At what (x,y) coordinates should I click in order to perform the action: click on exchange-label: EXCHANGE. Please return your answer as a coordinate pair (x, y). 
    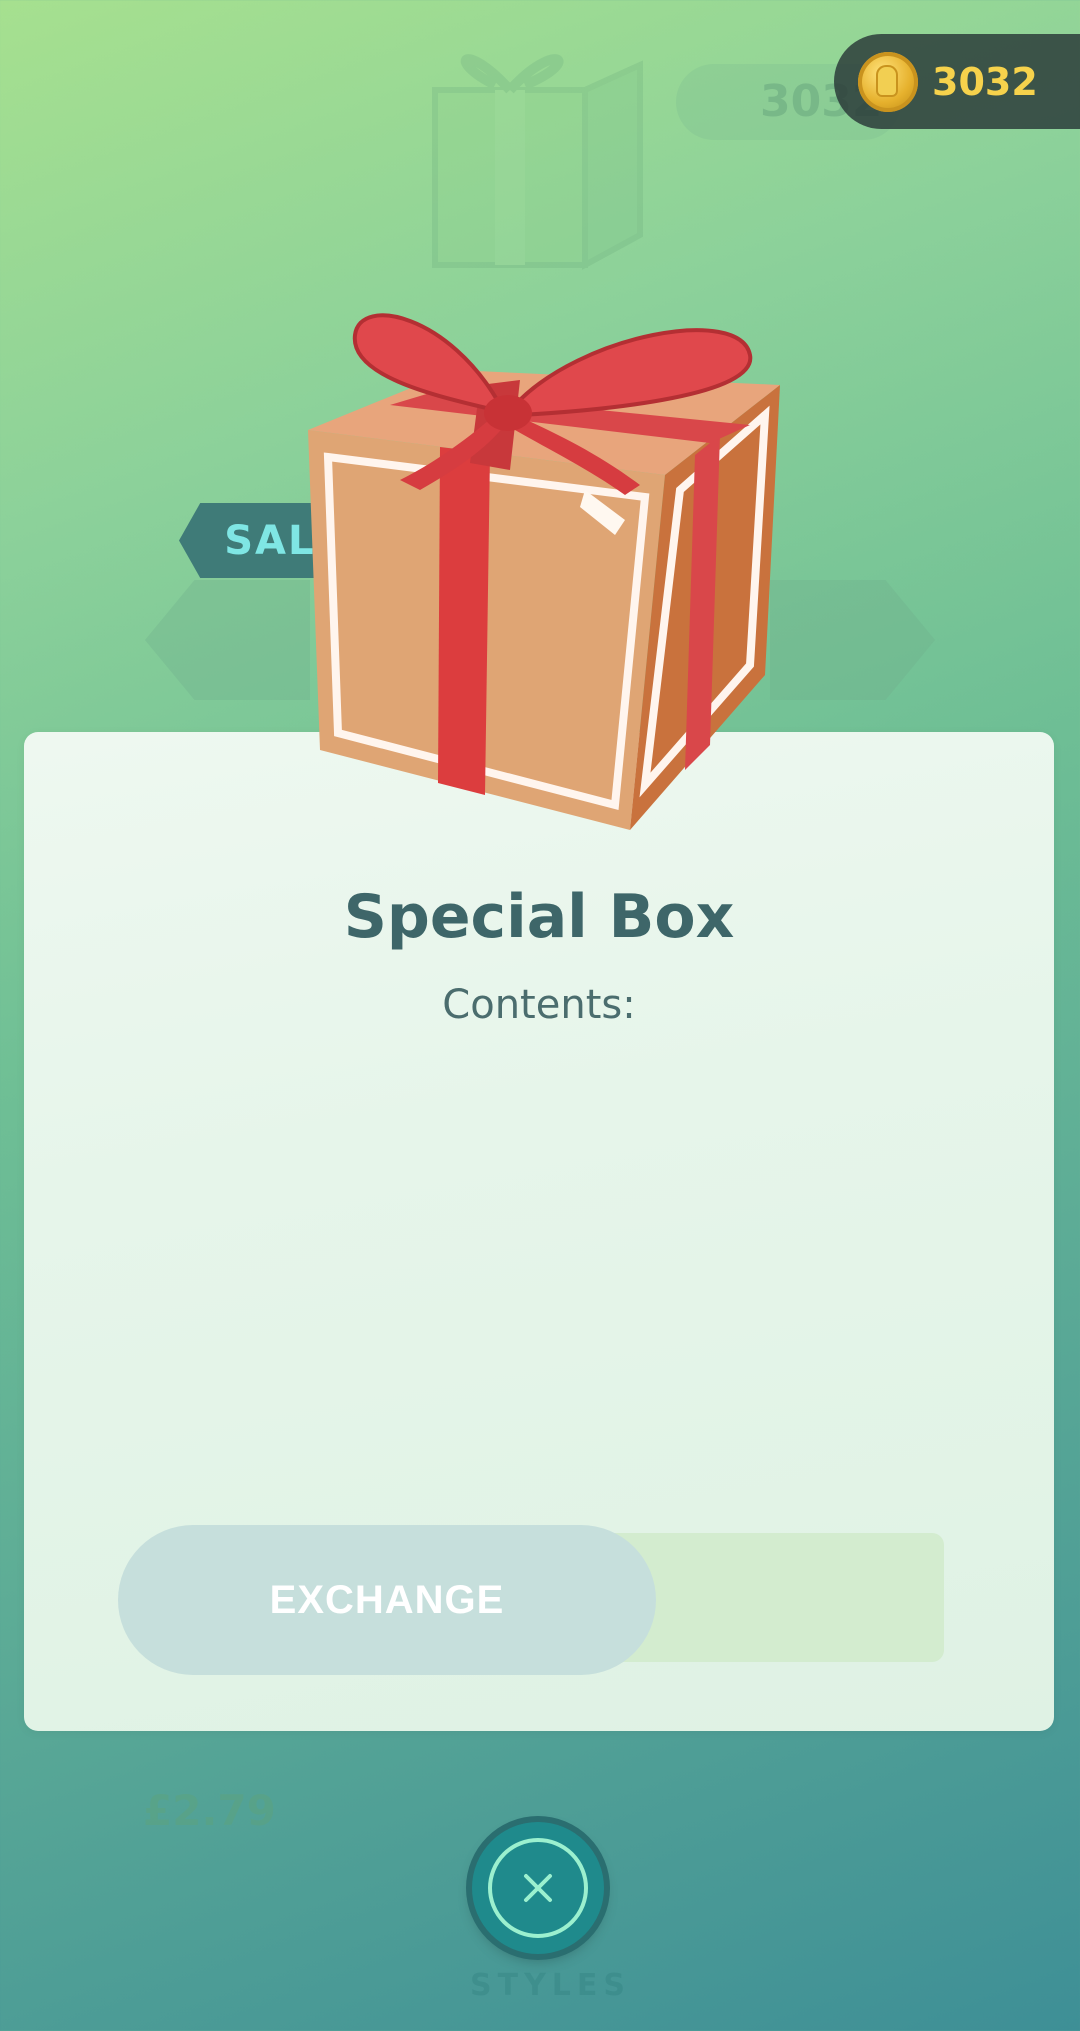
    Looking at the image, I should click on (387, 1599).